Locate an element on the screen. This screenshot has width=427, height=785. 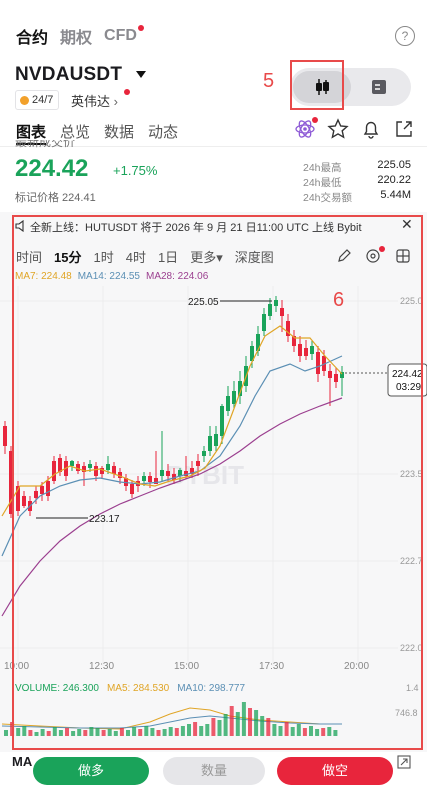
price-change-percent: +1.75% is located at coordinates (135, 170).